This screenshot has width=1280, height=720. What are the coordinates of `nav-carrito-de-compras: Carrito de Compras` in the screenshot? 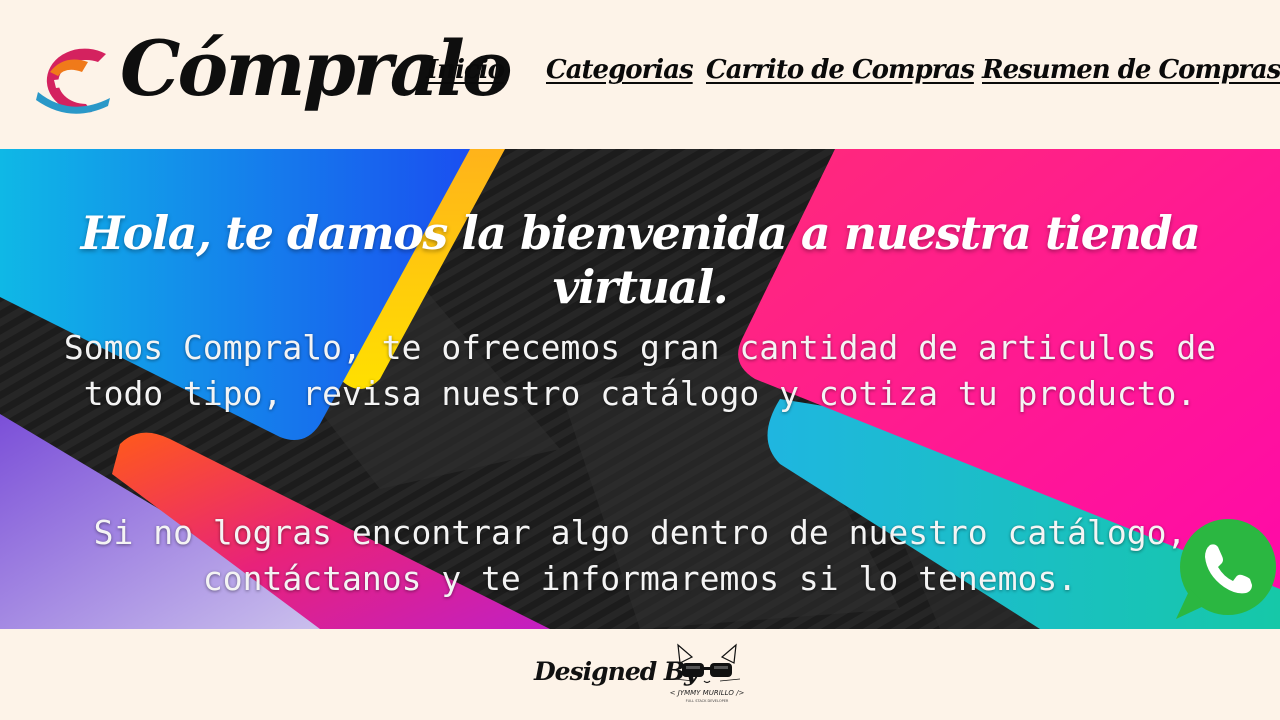 It's located at (840, 70).